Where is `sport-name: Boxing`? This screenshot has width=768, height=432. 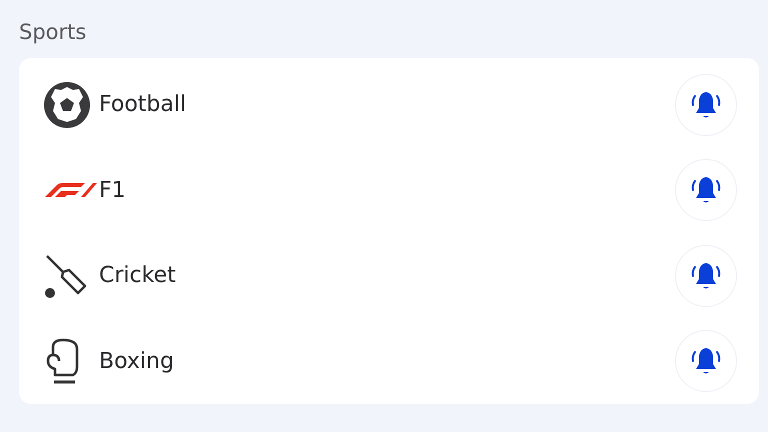 sport-name: Boxing is located at coordinates (137, 361).